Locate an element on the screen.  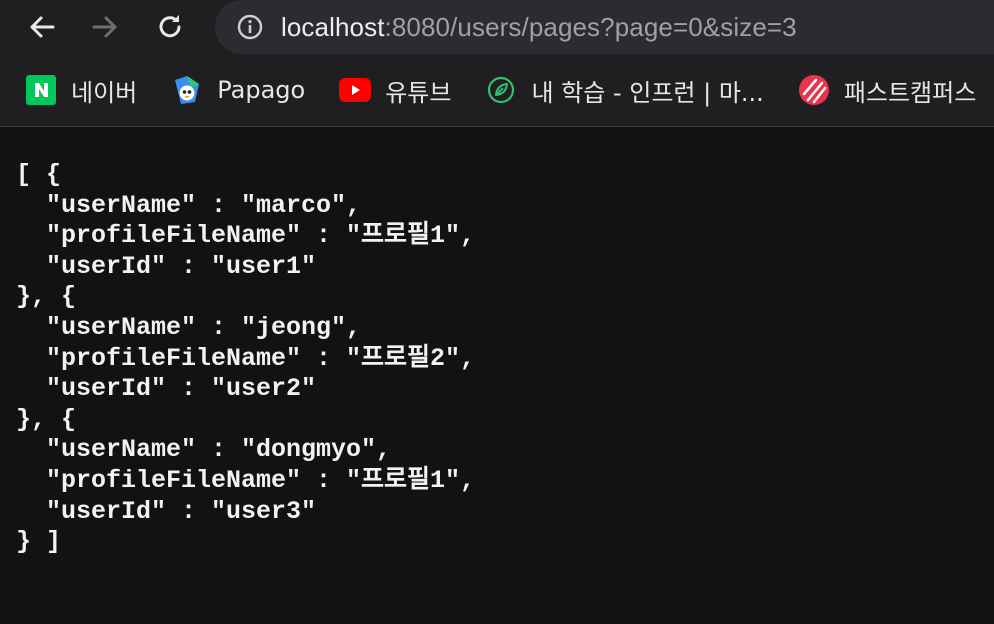
bookmark-label: Papago is located at coordinates (261, 90).